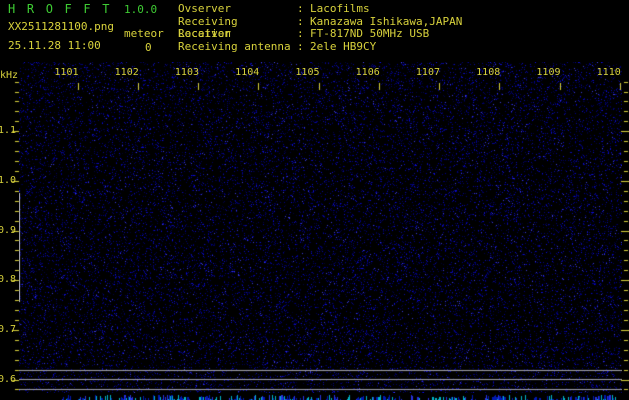 This screenshot has height=400, width=629. Describe the element at coordinates (148, 47) in the screenshot. I see `echo-count: 0` at that location.